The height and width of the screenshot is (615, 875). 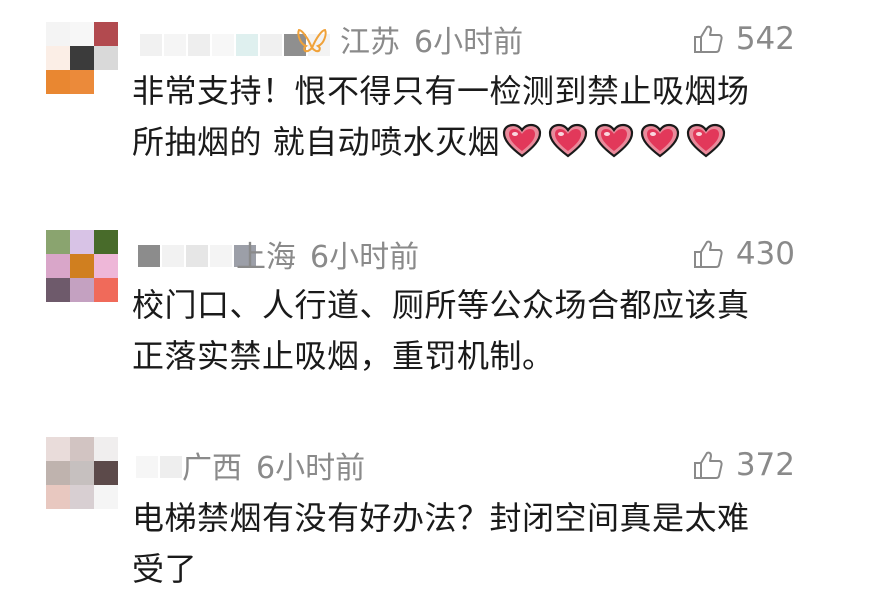 I want to click on comment-text-line: 电梯禁烟有没有好办法？封闭空间真是太难, so click(x=441, y=518).